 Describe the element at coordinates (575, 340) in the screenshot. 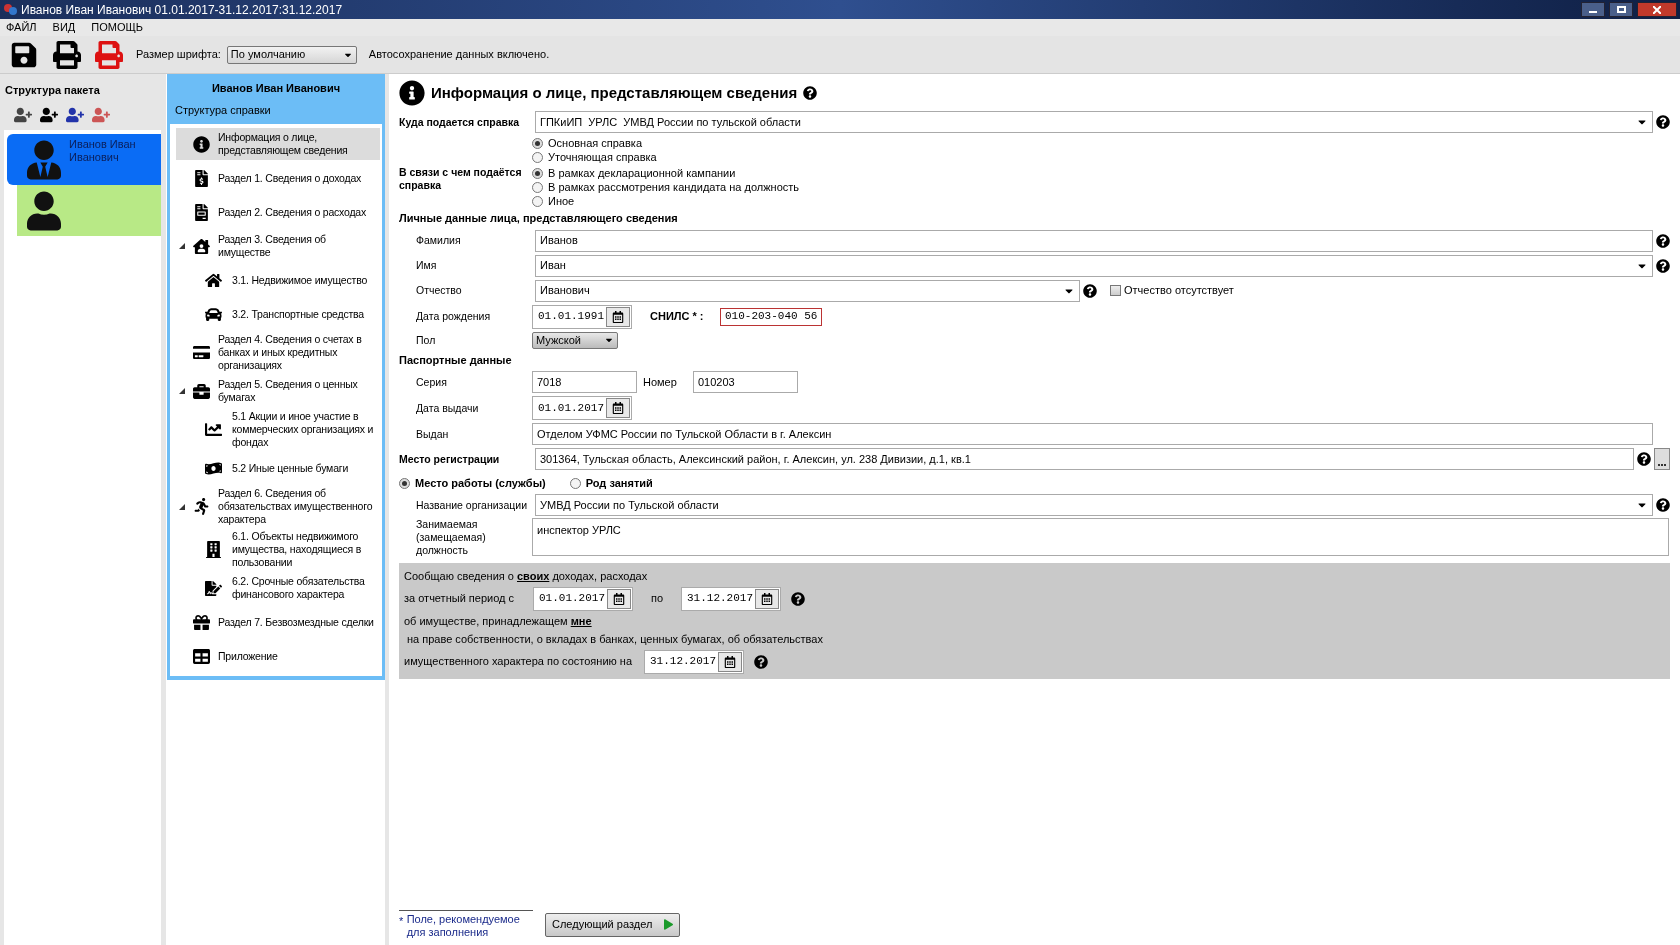

I see `gender-dropdown: Мужской` at that location.